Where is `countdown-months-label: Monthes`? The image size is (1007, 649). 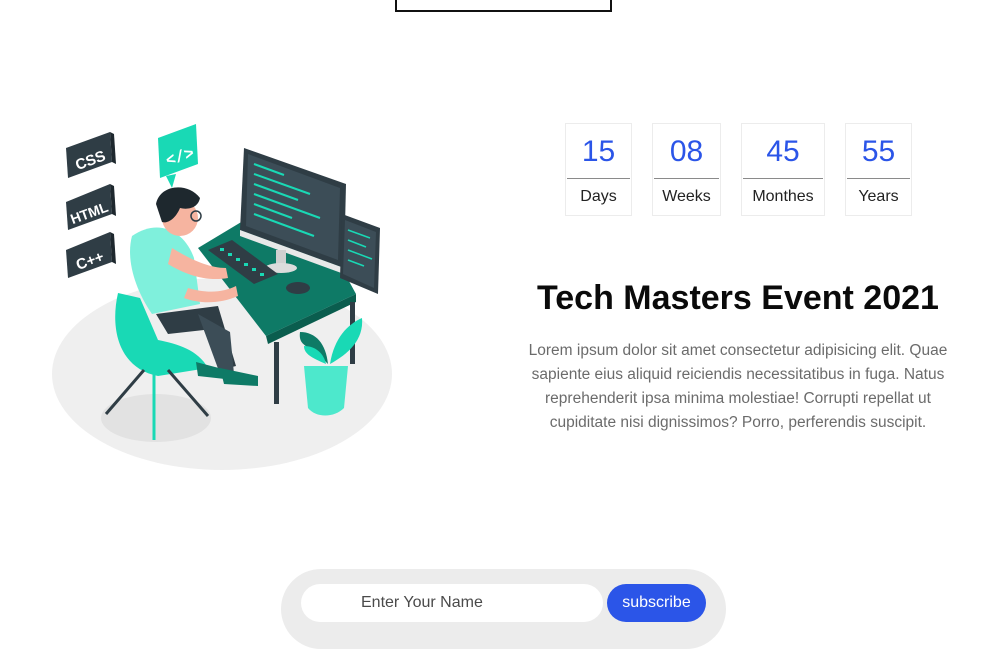 countdown-months-label: Monthes is located at coordinates (783, 196).